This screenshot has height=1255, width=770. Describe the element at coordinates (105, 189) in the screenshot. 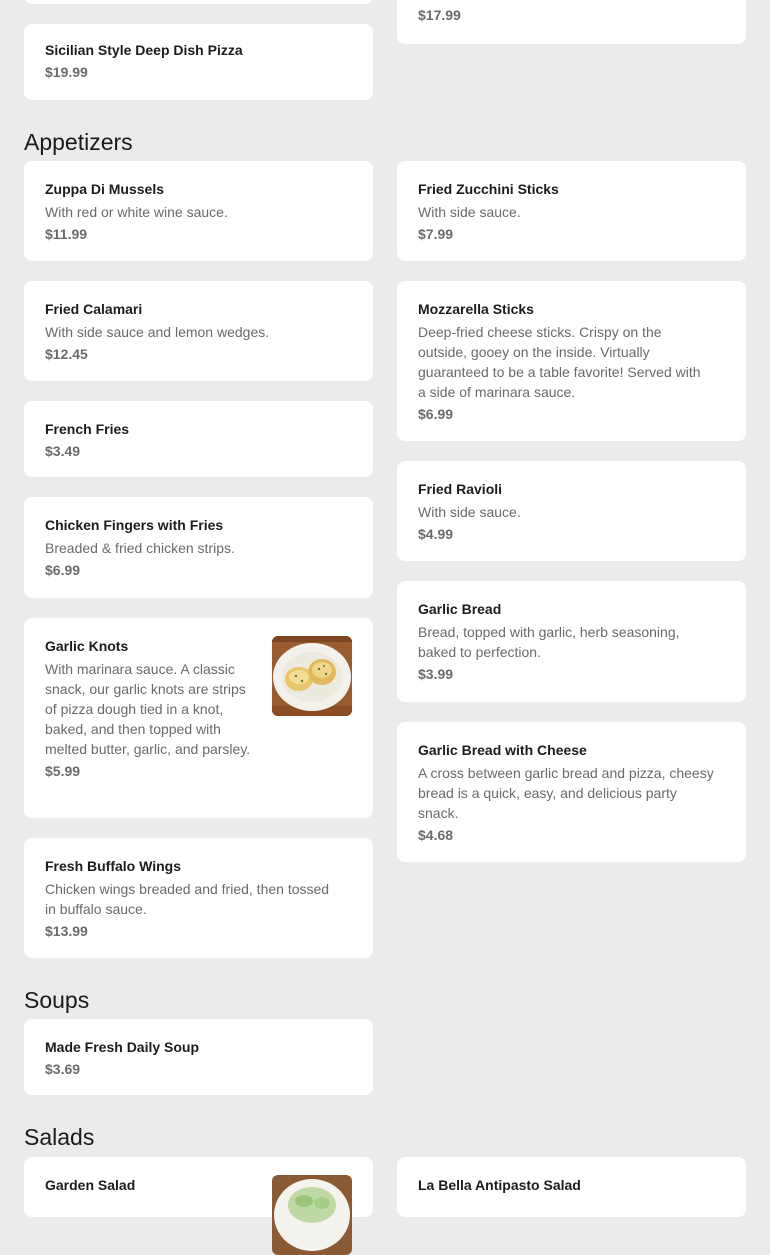

I see `menu-item-name: Zuppa Di Mussels` at that location.